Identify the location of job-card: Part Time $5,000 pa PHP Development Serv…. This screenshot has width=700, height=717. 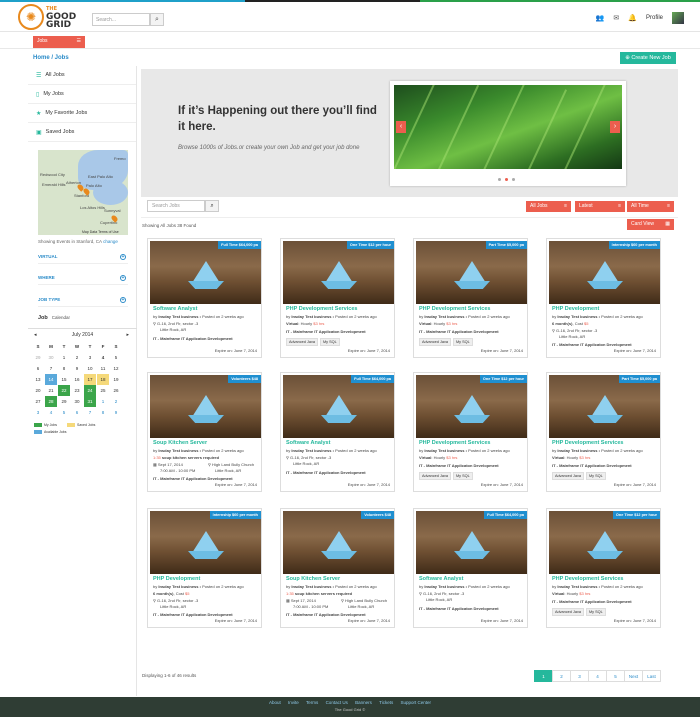
(603, 432).